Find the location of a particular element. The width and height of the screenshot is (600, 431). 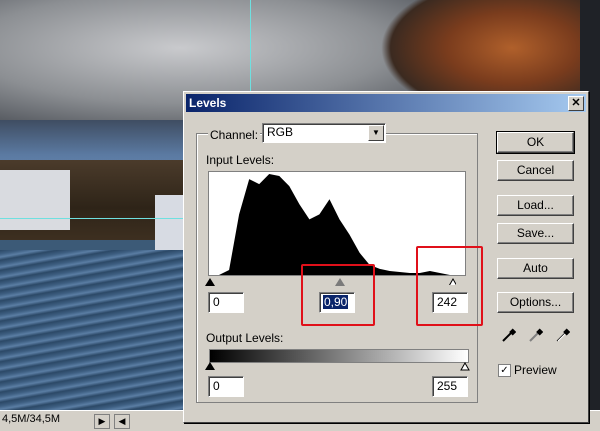

chevron-down-icon: ▼ is located at coordinates (376, 133).